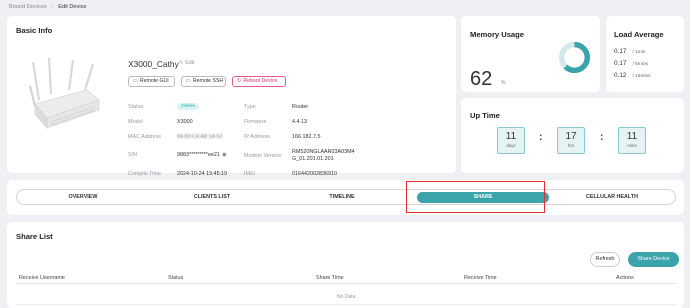 Image resolution: width=690 pixels, height=308 pixels. What do you see at coordinates (34, 30) in the screenshot?
I see `basic-info-title: Basic Info` at bounding box center [34, 30].